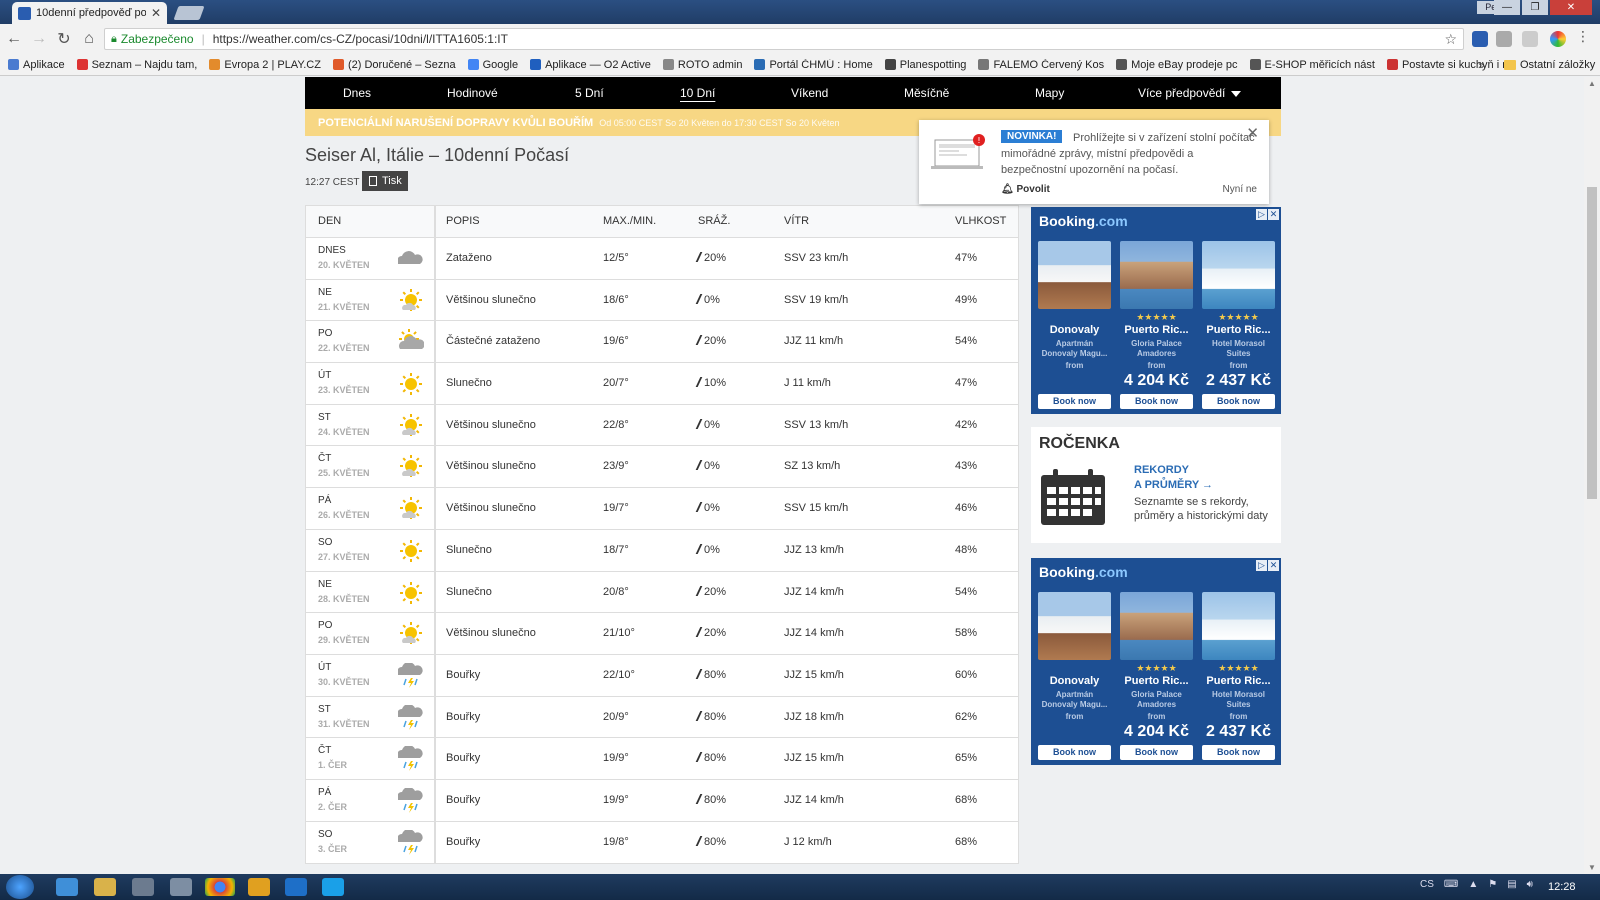 Image resolution: width=1600 pixels, height=900 pixels. What do you see at coordinates (1190, 93) in the screenshot?
I see `nav-more-forecasts: Více předpovědí` at bounding box center [1190, 93].